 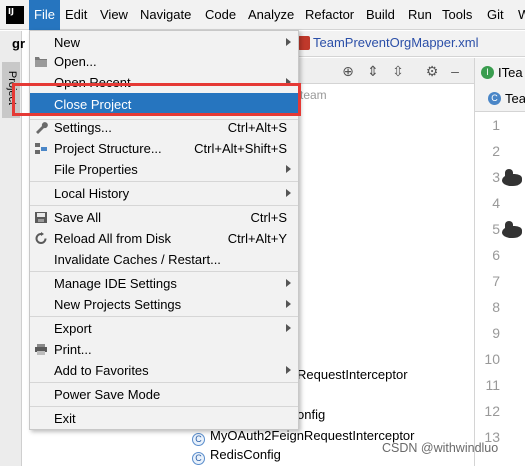 What do you see at coordinates (492, 385) in the screenshot?
I see `line-number: 11` at bounding box center [492, 385].